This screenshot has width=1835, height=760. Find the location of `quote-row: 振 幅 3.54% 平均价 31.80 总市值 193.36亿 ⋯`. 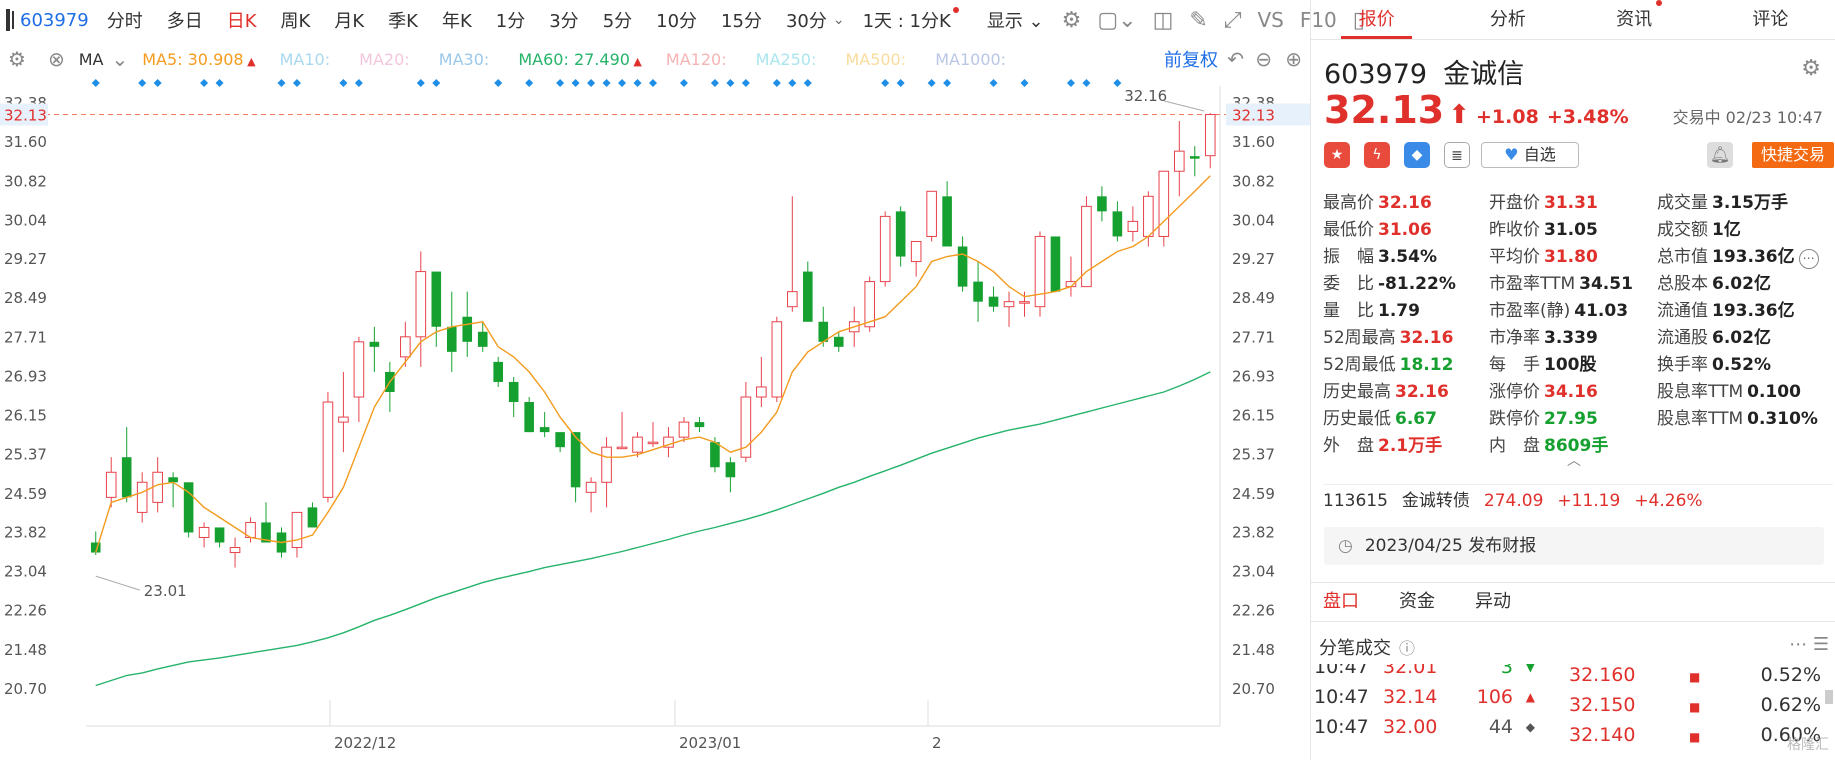

quote-row: 振 幅 3.54% 平均价 31.80 总市值 193.36亿 ⋯ is located at coordinates (1578, 255).